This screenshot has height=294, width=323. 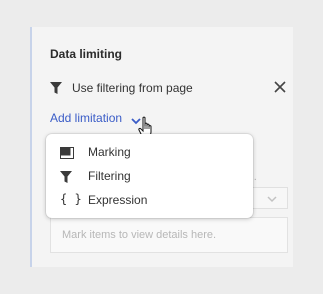 I want to click on section-title: Data limiting, so click(x=86, y=54).